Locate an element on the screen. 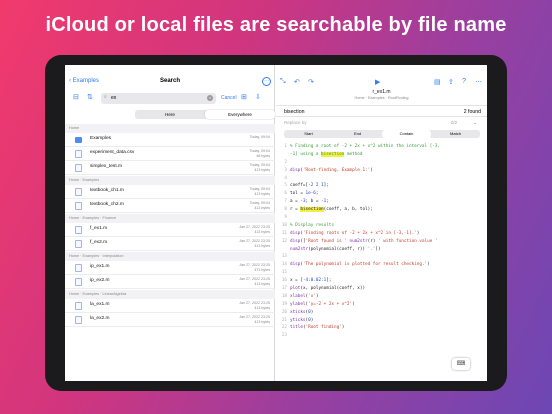 This screenshot has width=552, height=414. find-text: bisection is located at coordinates (294, 112).